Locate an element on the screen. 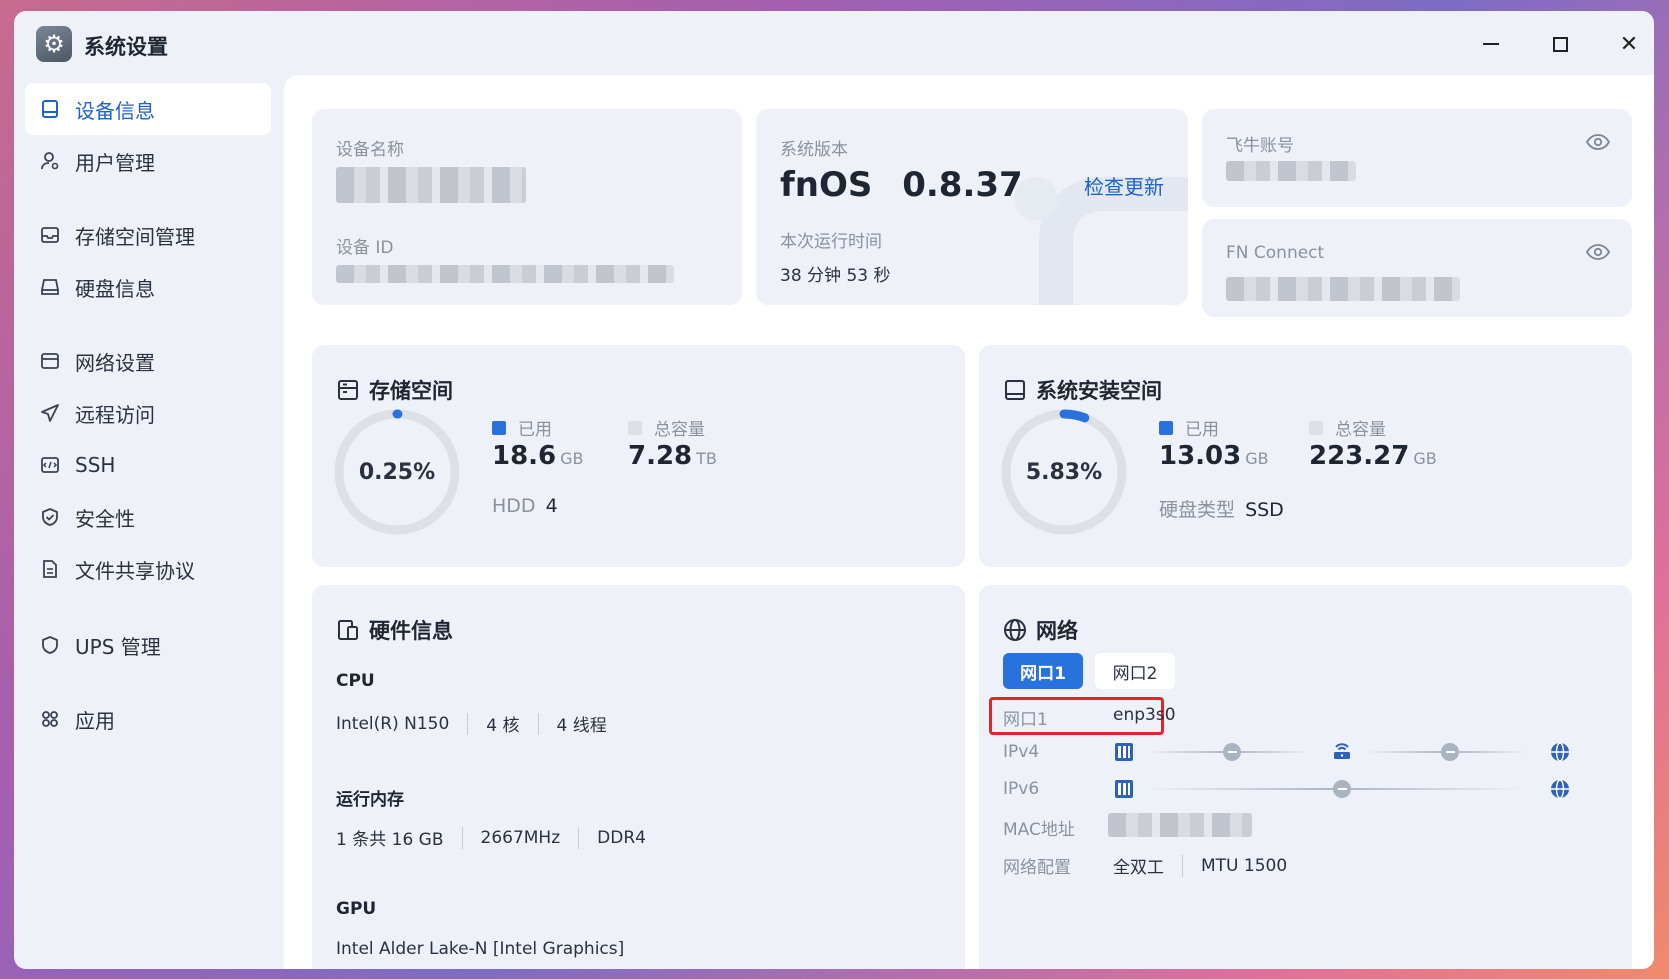 The width and height of the screenshot is (1669, 979). device-id-label: 设备 ID is located at coordinates (365, 248).